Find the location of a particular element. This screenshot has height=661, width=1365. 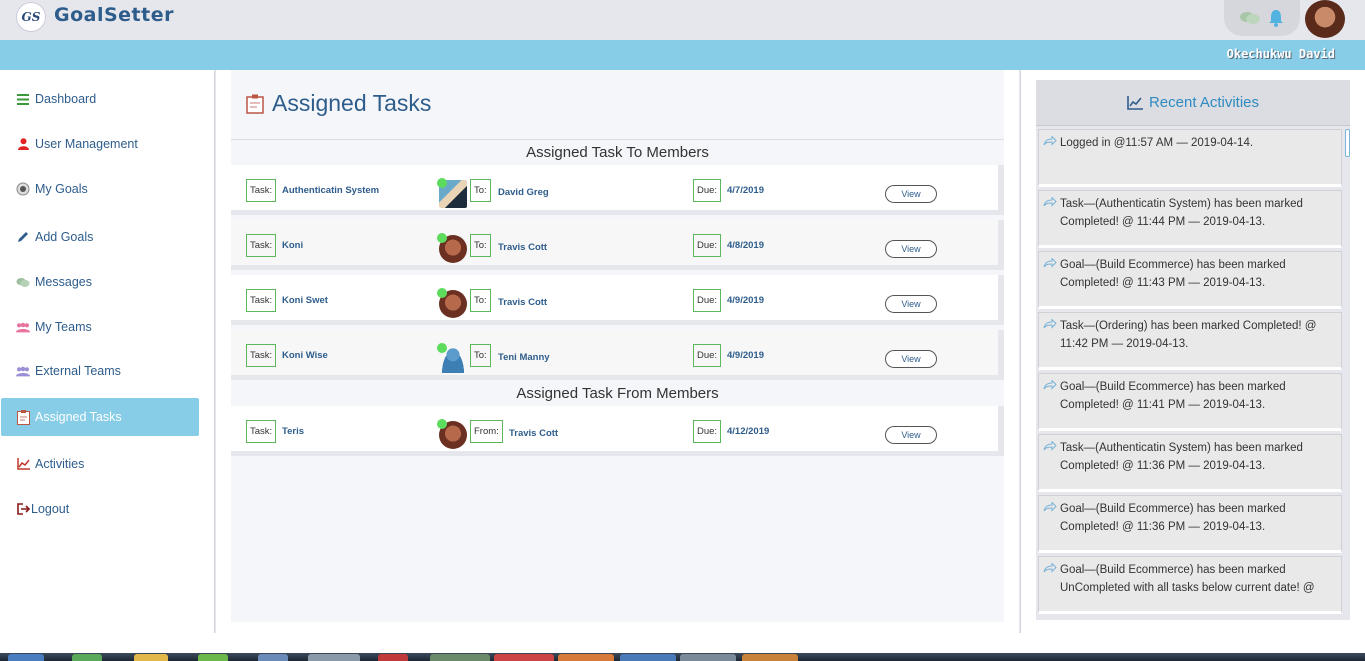

member-name: Teni Manny is located at coordinates (524, 357).